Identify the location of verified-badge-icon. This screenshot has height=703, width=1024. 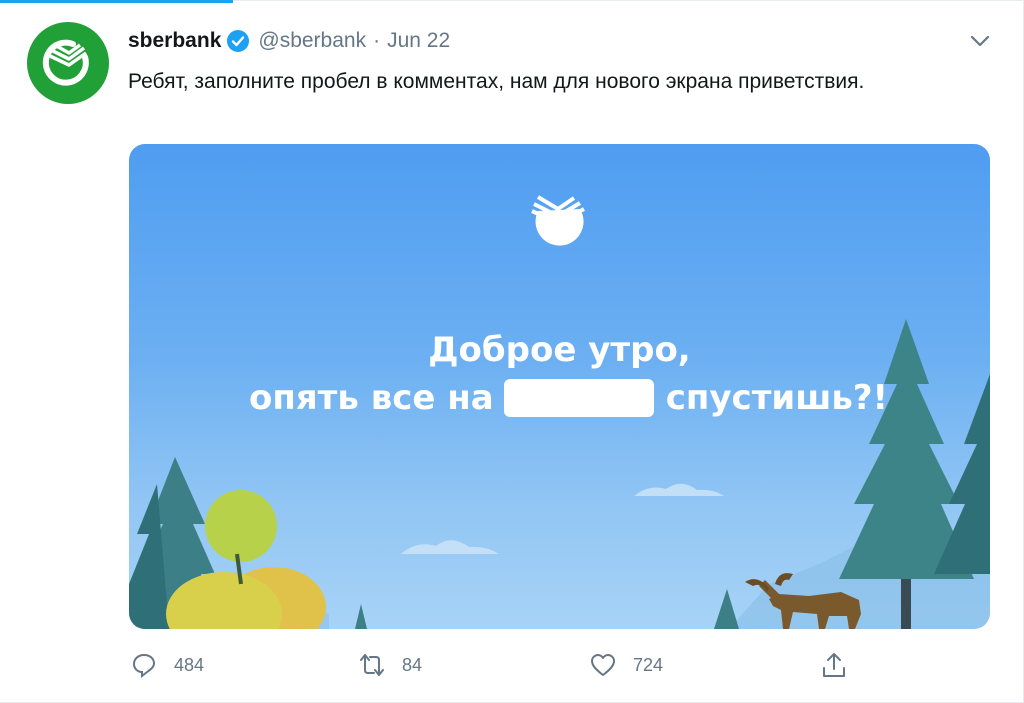
(238, 41).